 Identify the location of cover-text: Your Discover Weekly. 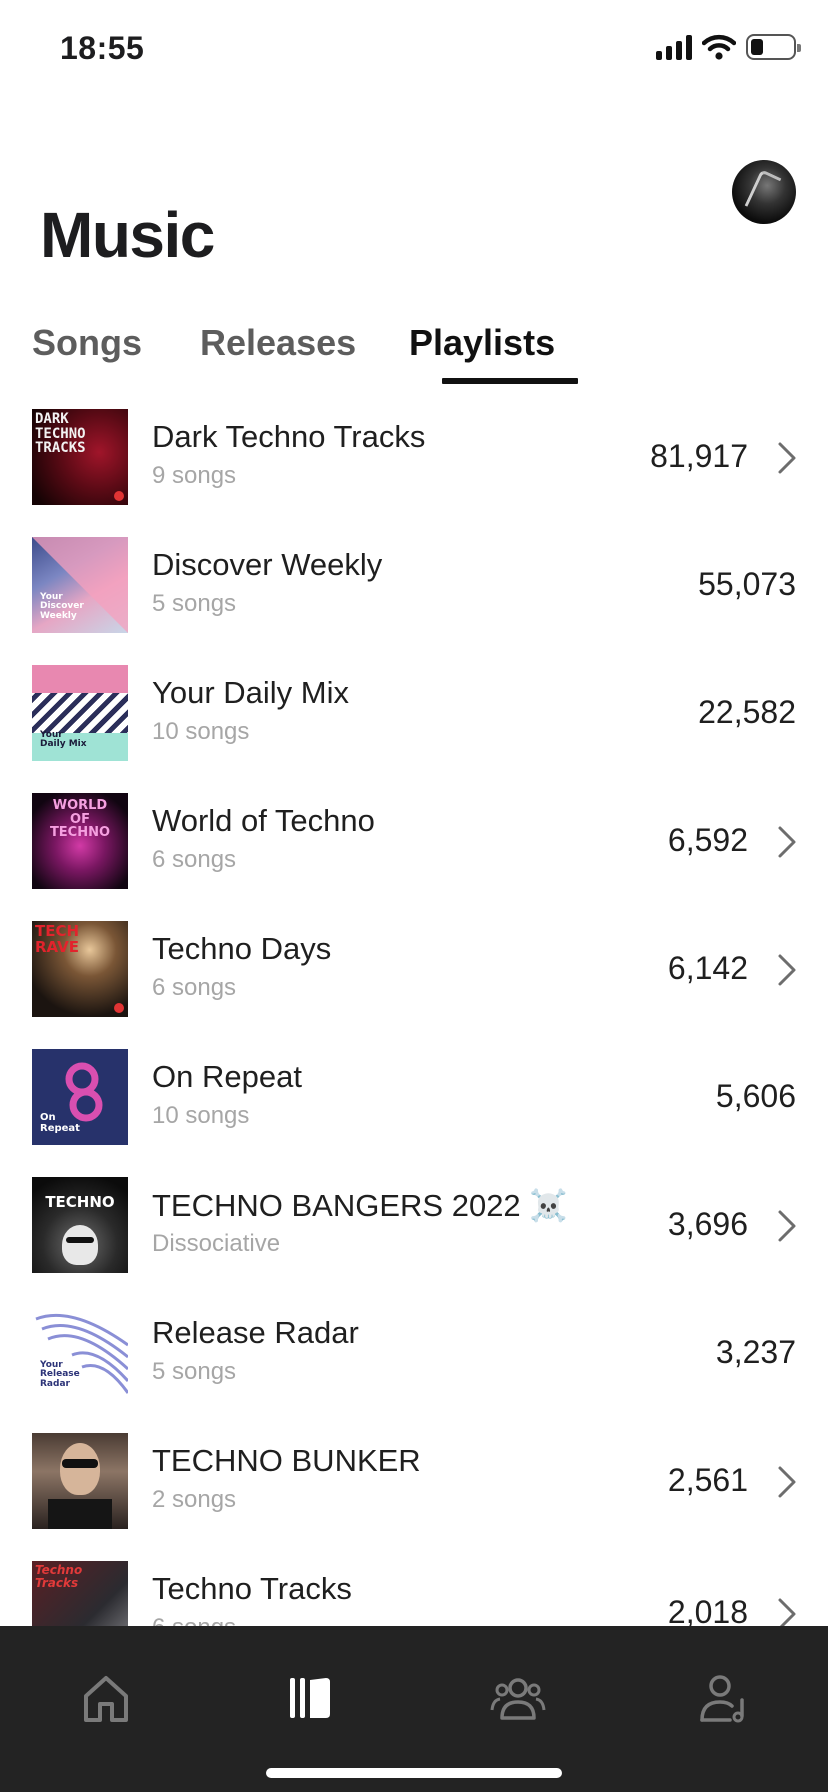
(62, 606).